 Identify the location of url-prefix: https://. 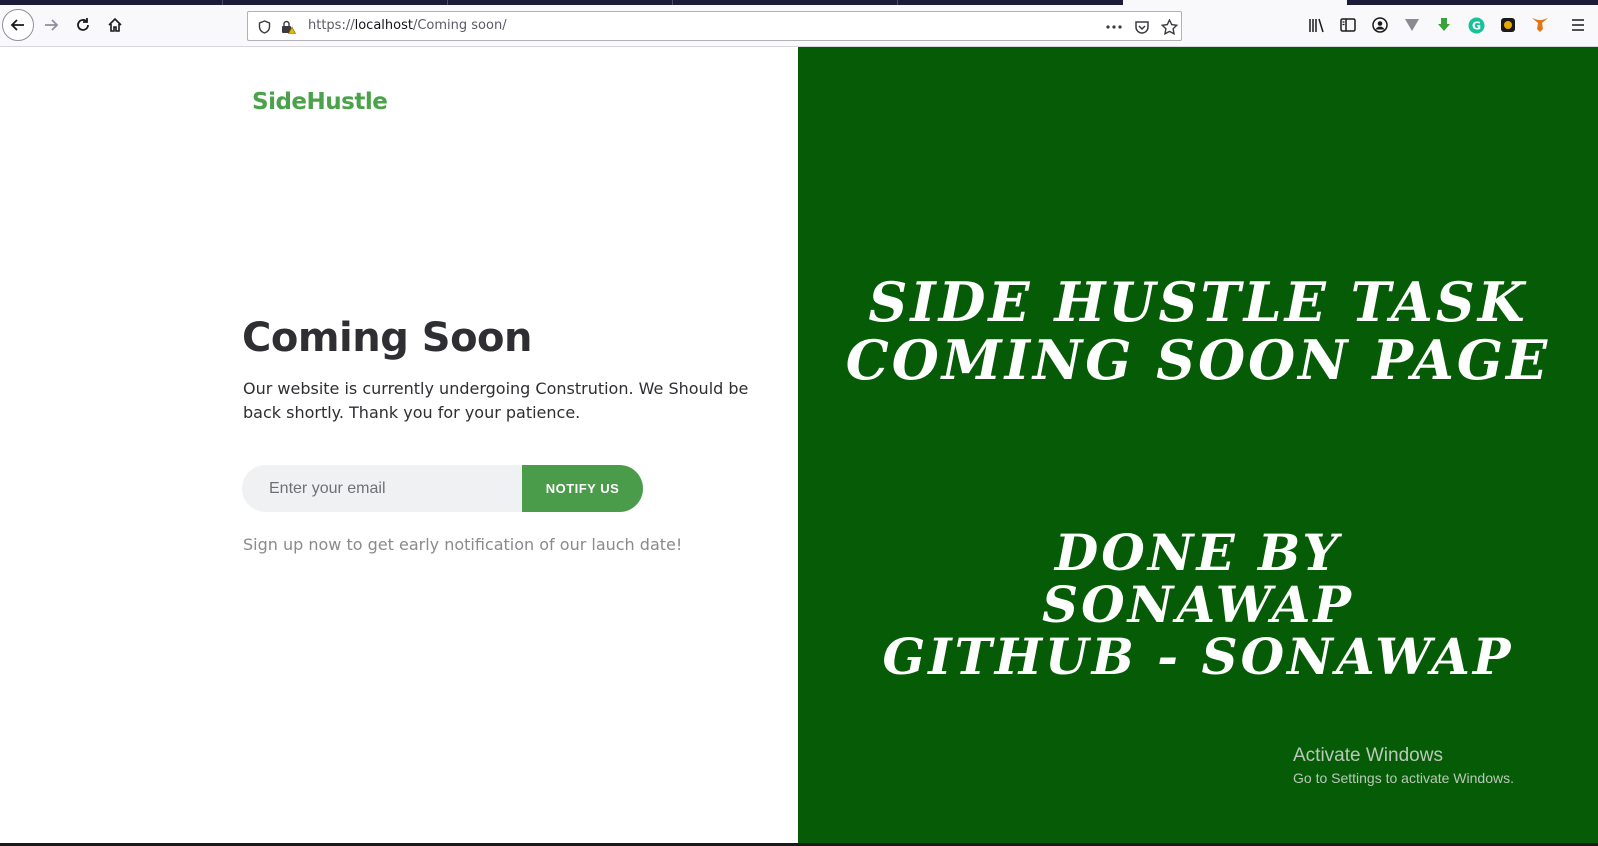
(331, 25).